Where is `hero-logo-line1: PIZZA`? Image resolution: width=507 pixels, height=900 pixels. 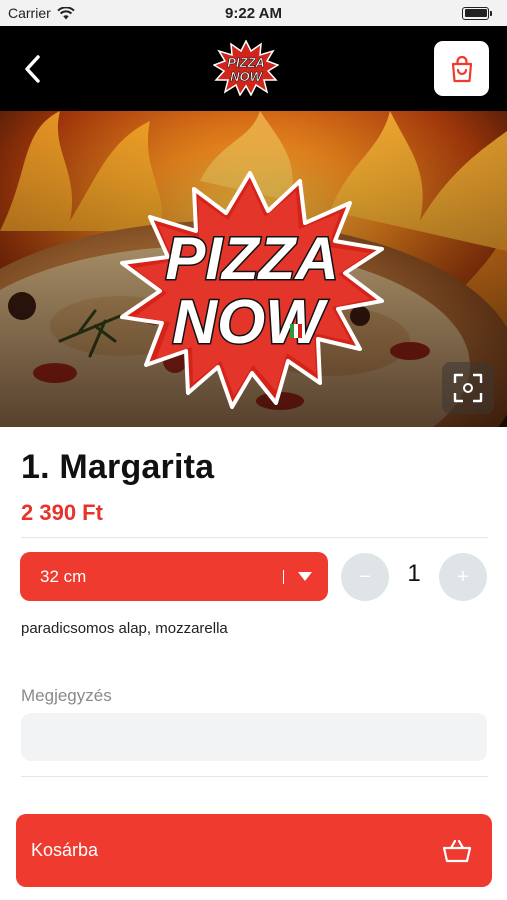 hero-logo-line1: PIZZA is located at coordinates (251, 258).